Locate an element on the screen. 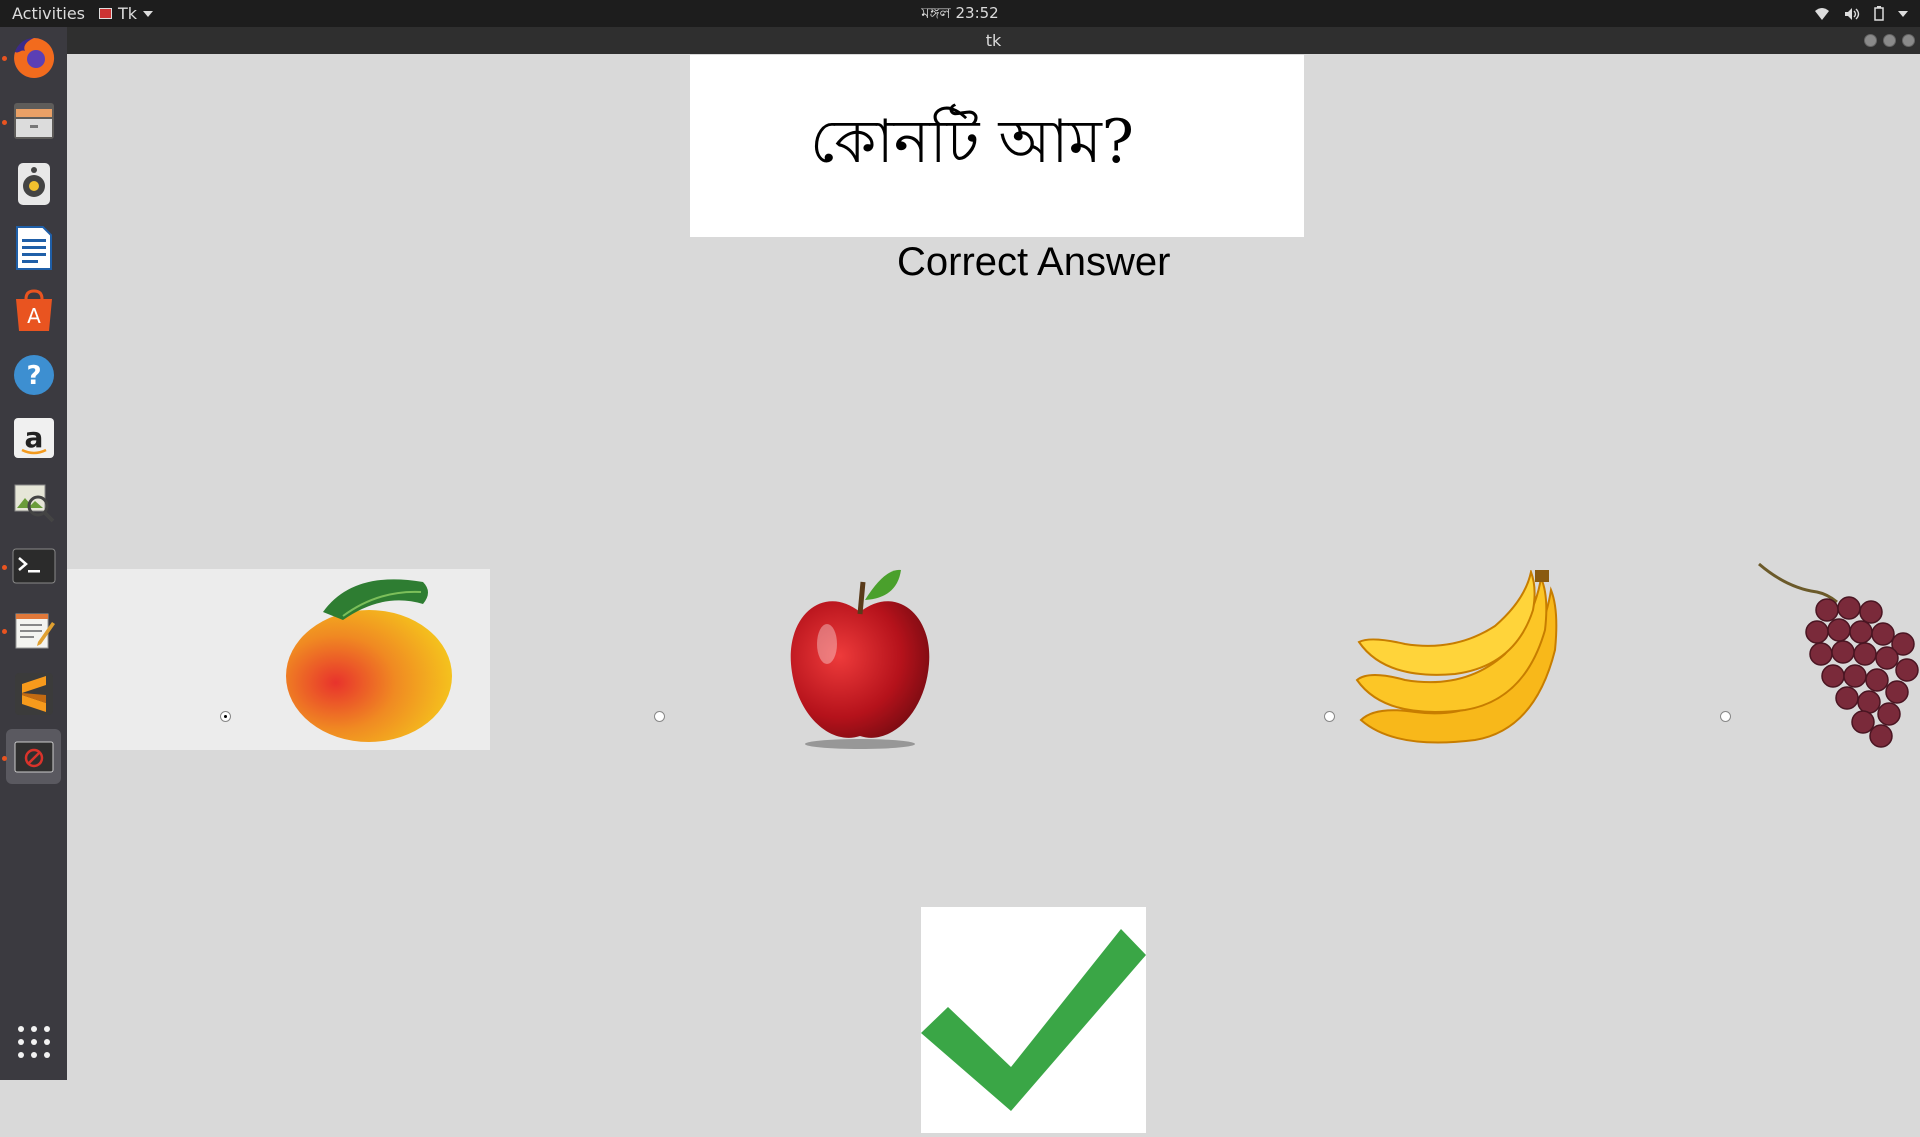 The height and width of the screenshot is (1137, 1920). mango-image is located at coordinates (371, 659).